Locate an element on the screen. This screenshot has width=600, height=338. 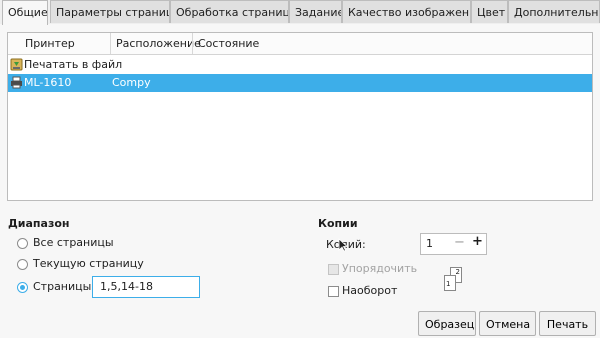
collate-preview-image: 2 1 is located at coordinates (454, 280).